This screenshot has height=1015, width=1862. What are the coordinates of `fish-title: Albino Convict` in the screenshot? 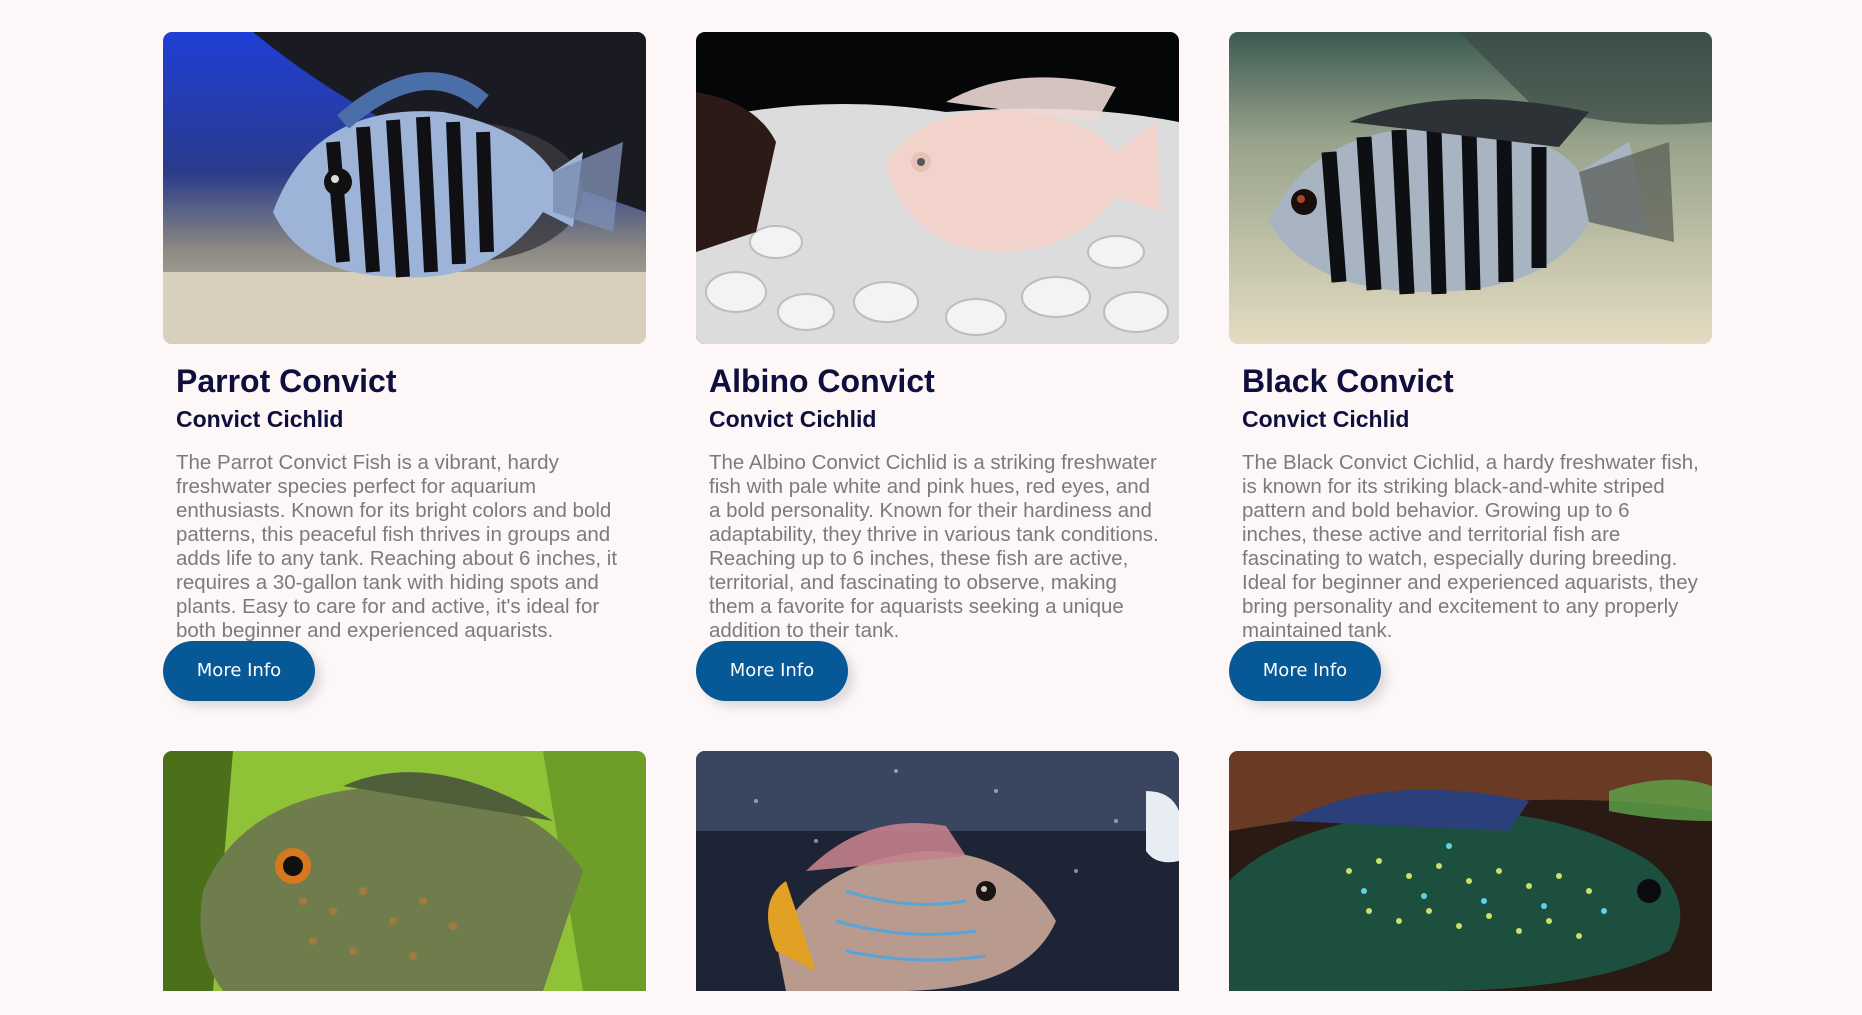 It's located at (822, 381).